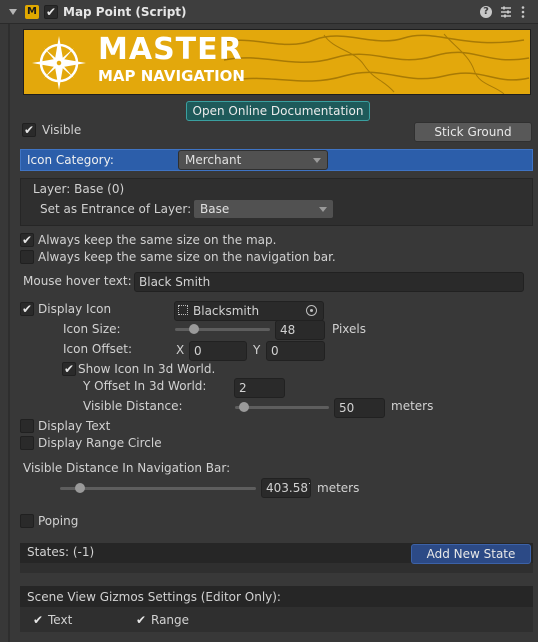  Describe the element at coordinates (329, 282) in the screenshot. I see `mouse-hover-input: Black Smith` at that location.